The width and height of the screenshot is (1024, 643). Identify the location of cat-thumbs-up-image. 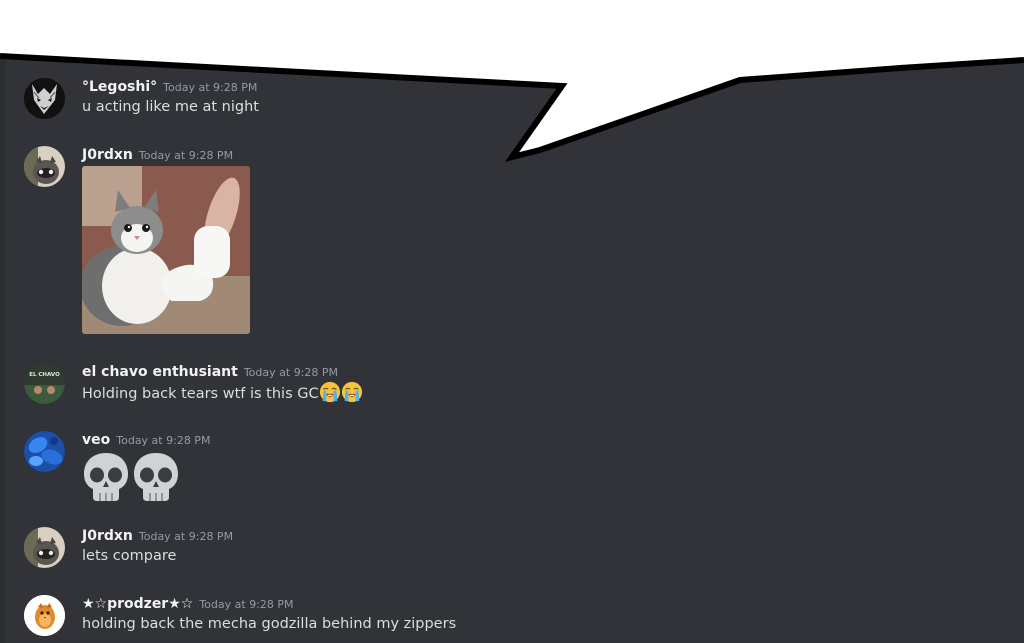
(166, 250).